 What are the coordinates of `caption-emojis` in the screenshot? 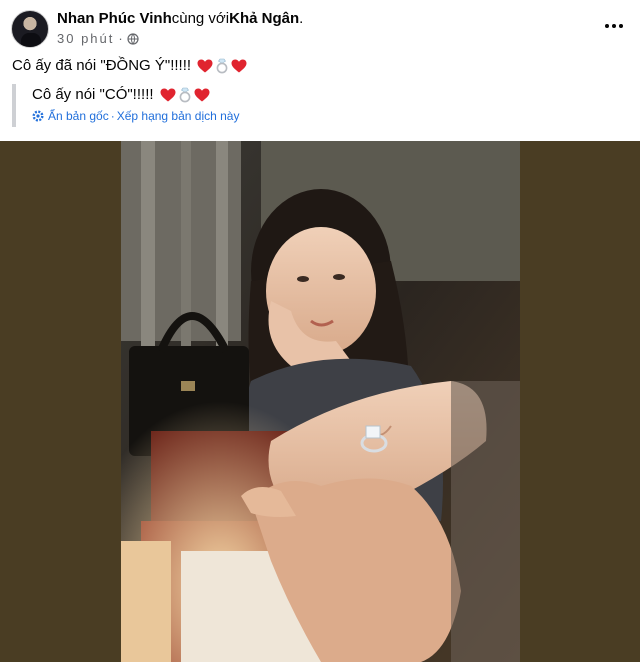 It's located at (222, 66).